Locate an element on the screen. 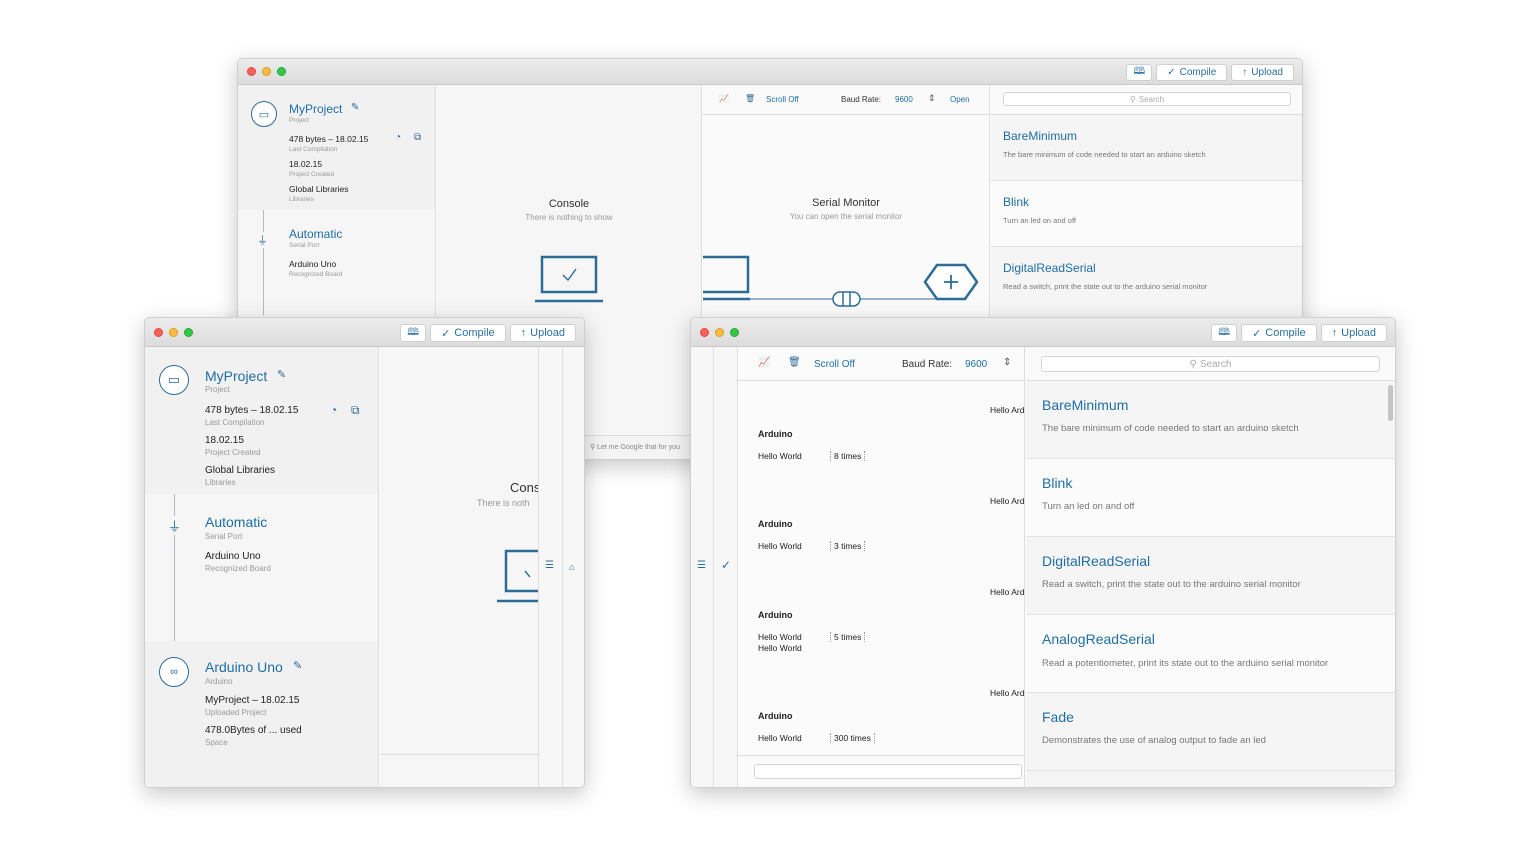 The image size is (1540, 848). learn-icon: ⌂ is located at coordinates (571, 567).